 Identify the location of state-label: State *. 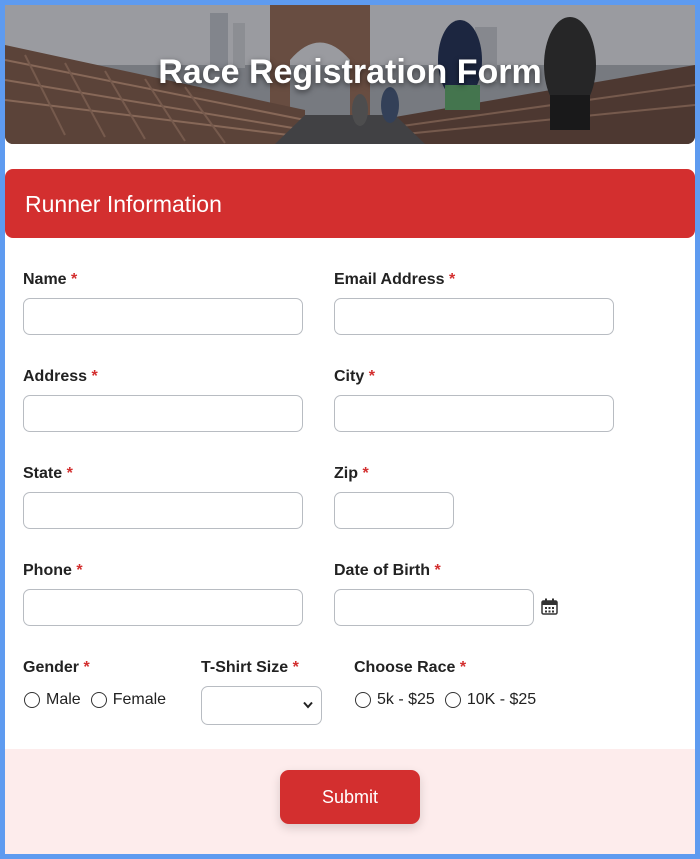
(48, 474).